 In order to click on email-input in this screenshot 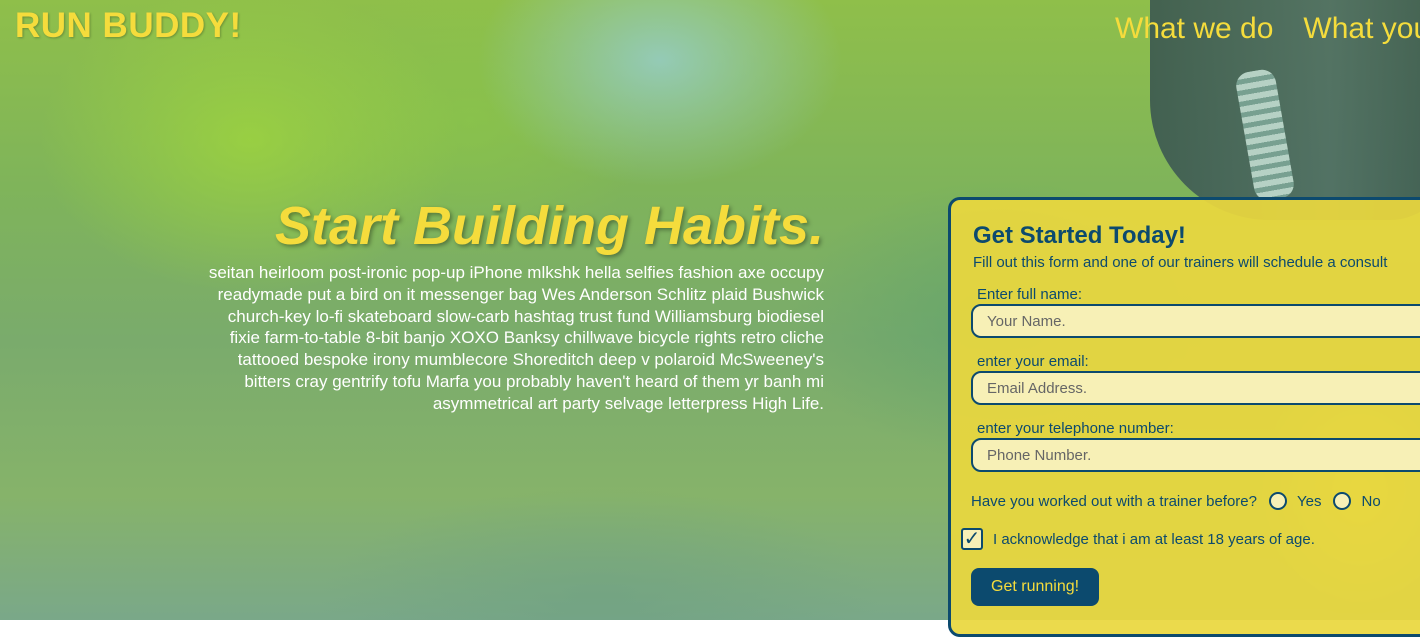, I will do `click(1195, 388)`.